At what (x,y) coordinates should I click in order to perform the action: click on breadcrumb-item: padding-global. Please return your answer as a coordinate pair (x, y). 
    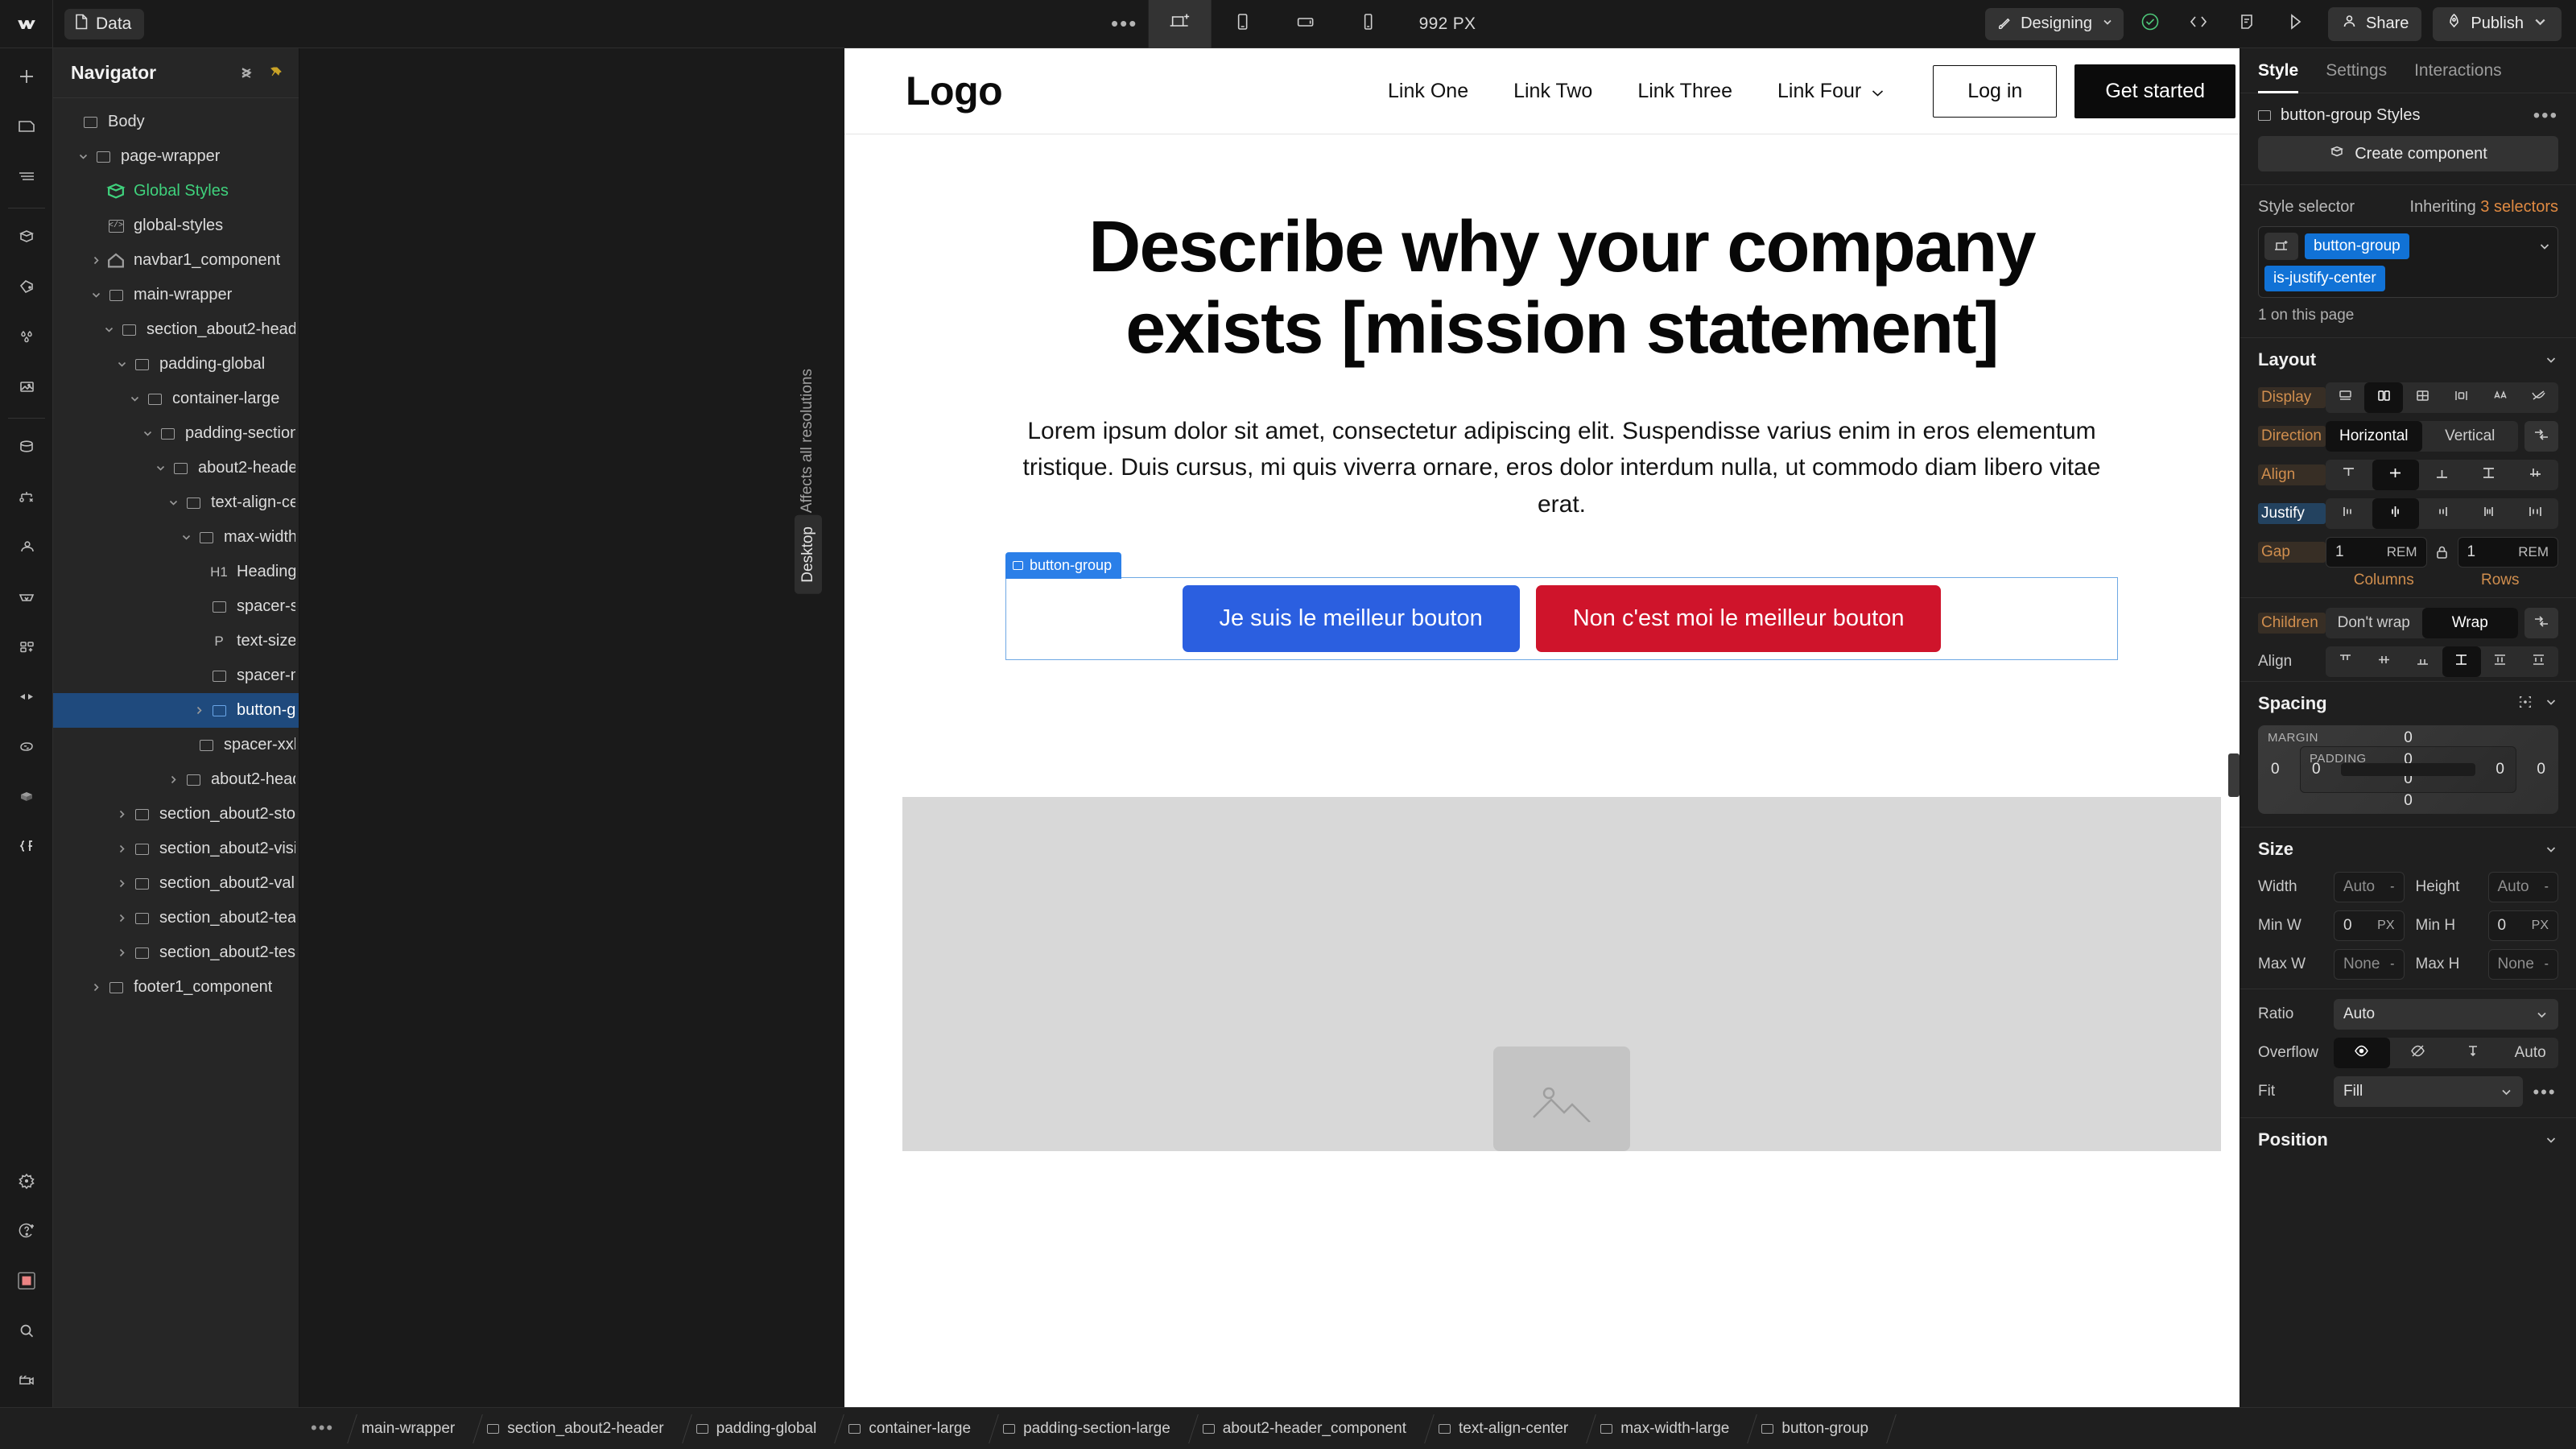
    Looking at the image, I should click on (756, 1428).